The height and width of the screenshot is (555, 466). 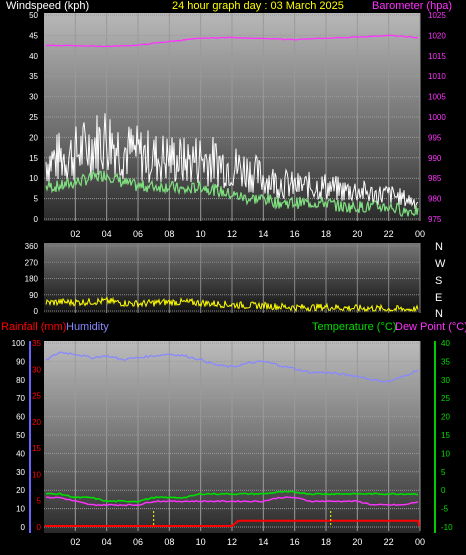 What do you see at coordinates (258, 6) in the screenshot?
I see `chart-title: 24 hour graph day : 03 March 2025` at bounding box center [258, 6].